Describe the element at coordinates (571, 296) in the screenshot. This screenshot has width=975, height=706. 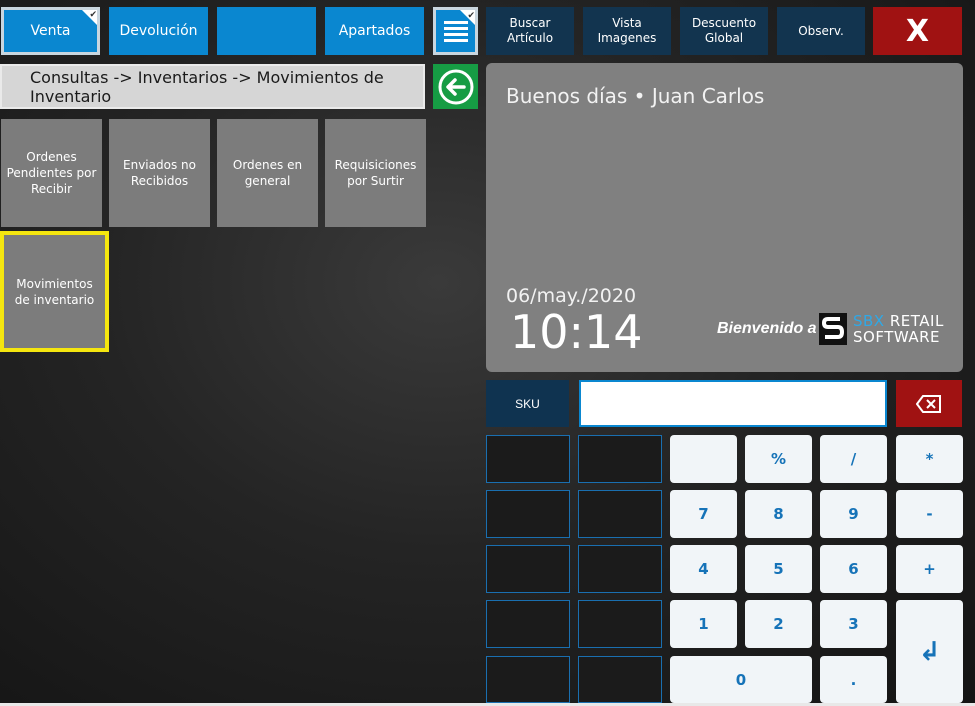
I see `date-text: 06/may./2020` at that location.